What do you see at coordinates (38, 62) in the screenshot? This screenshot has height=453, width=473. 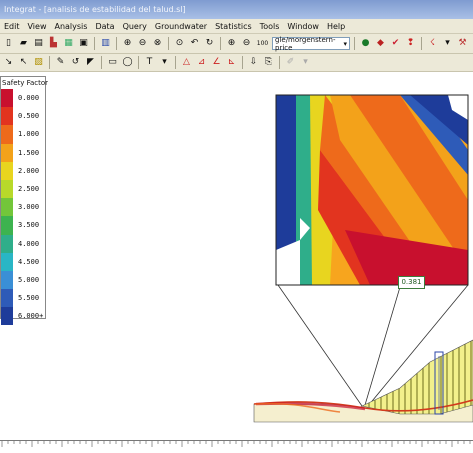 I see `region-icon: ▨` at bounding box center [38, 62].